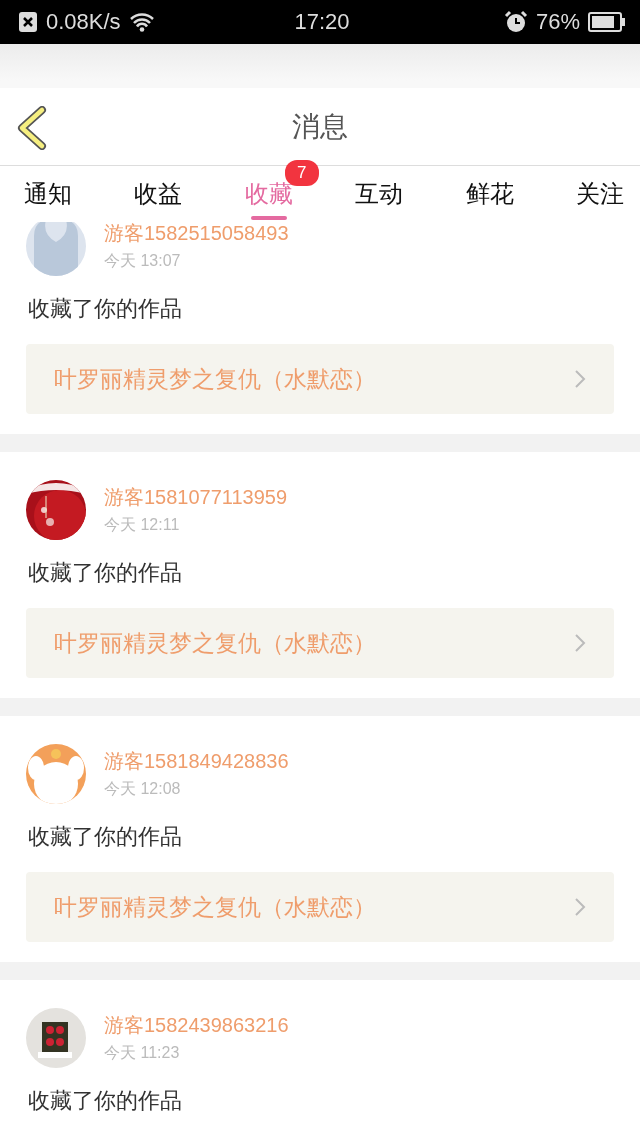 This screenshot has height=1138, width=640. What do you see at coordinates (196, 497) in the screenshot?
I see `username: 游客1581077113959` at bounding box center [196, 497].